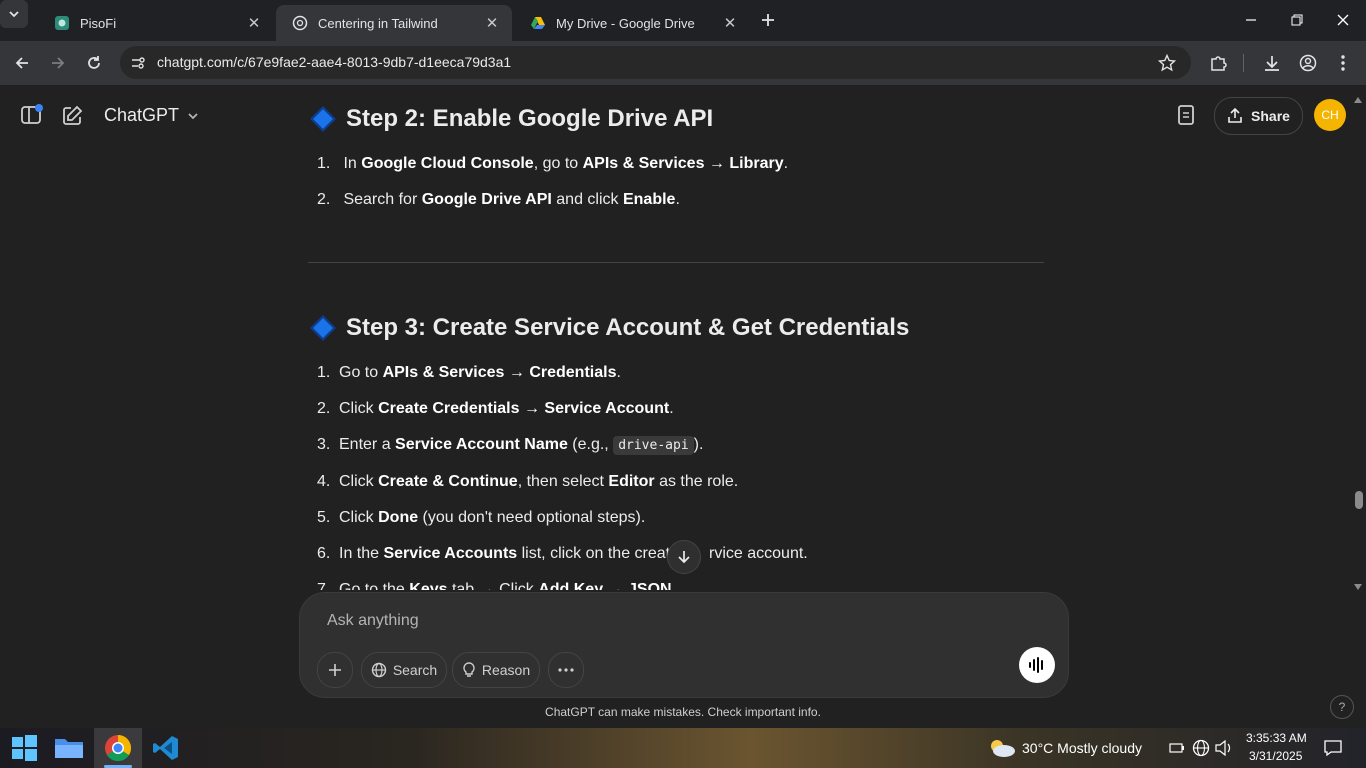  I want to click on sidebar-toggle-button, so click(32, 117).